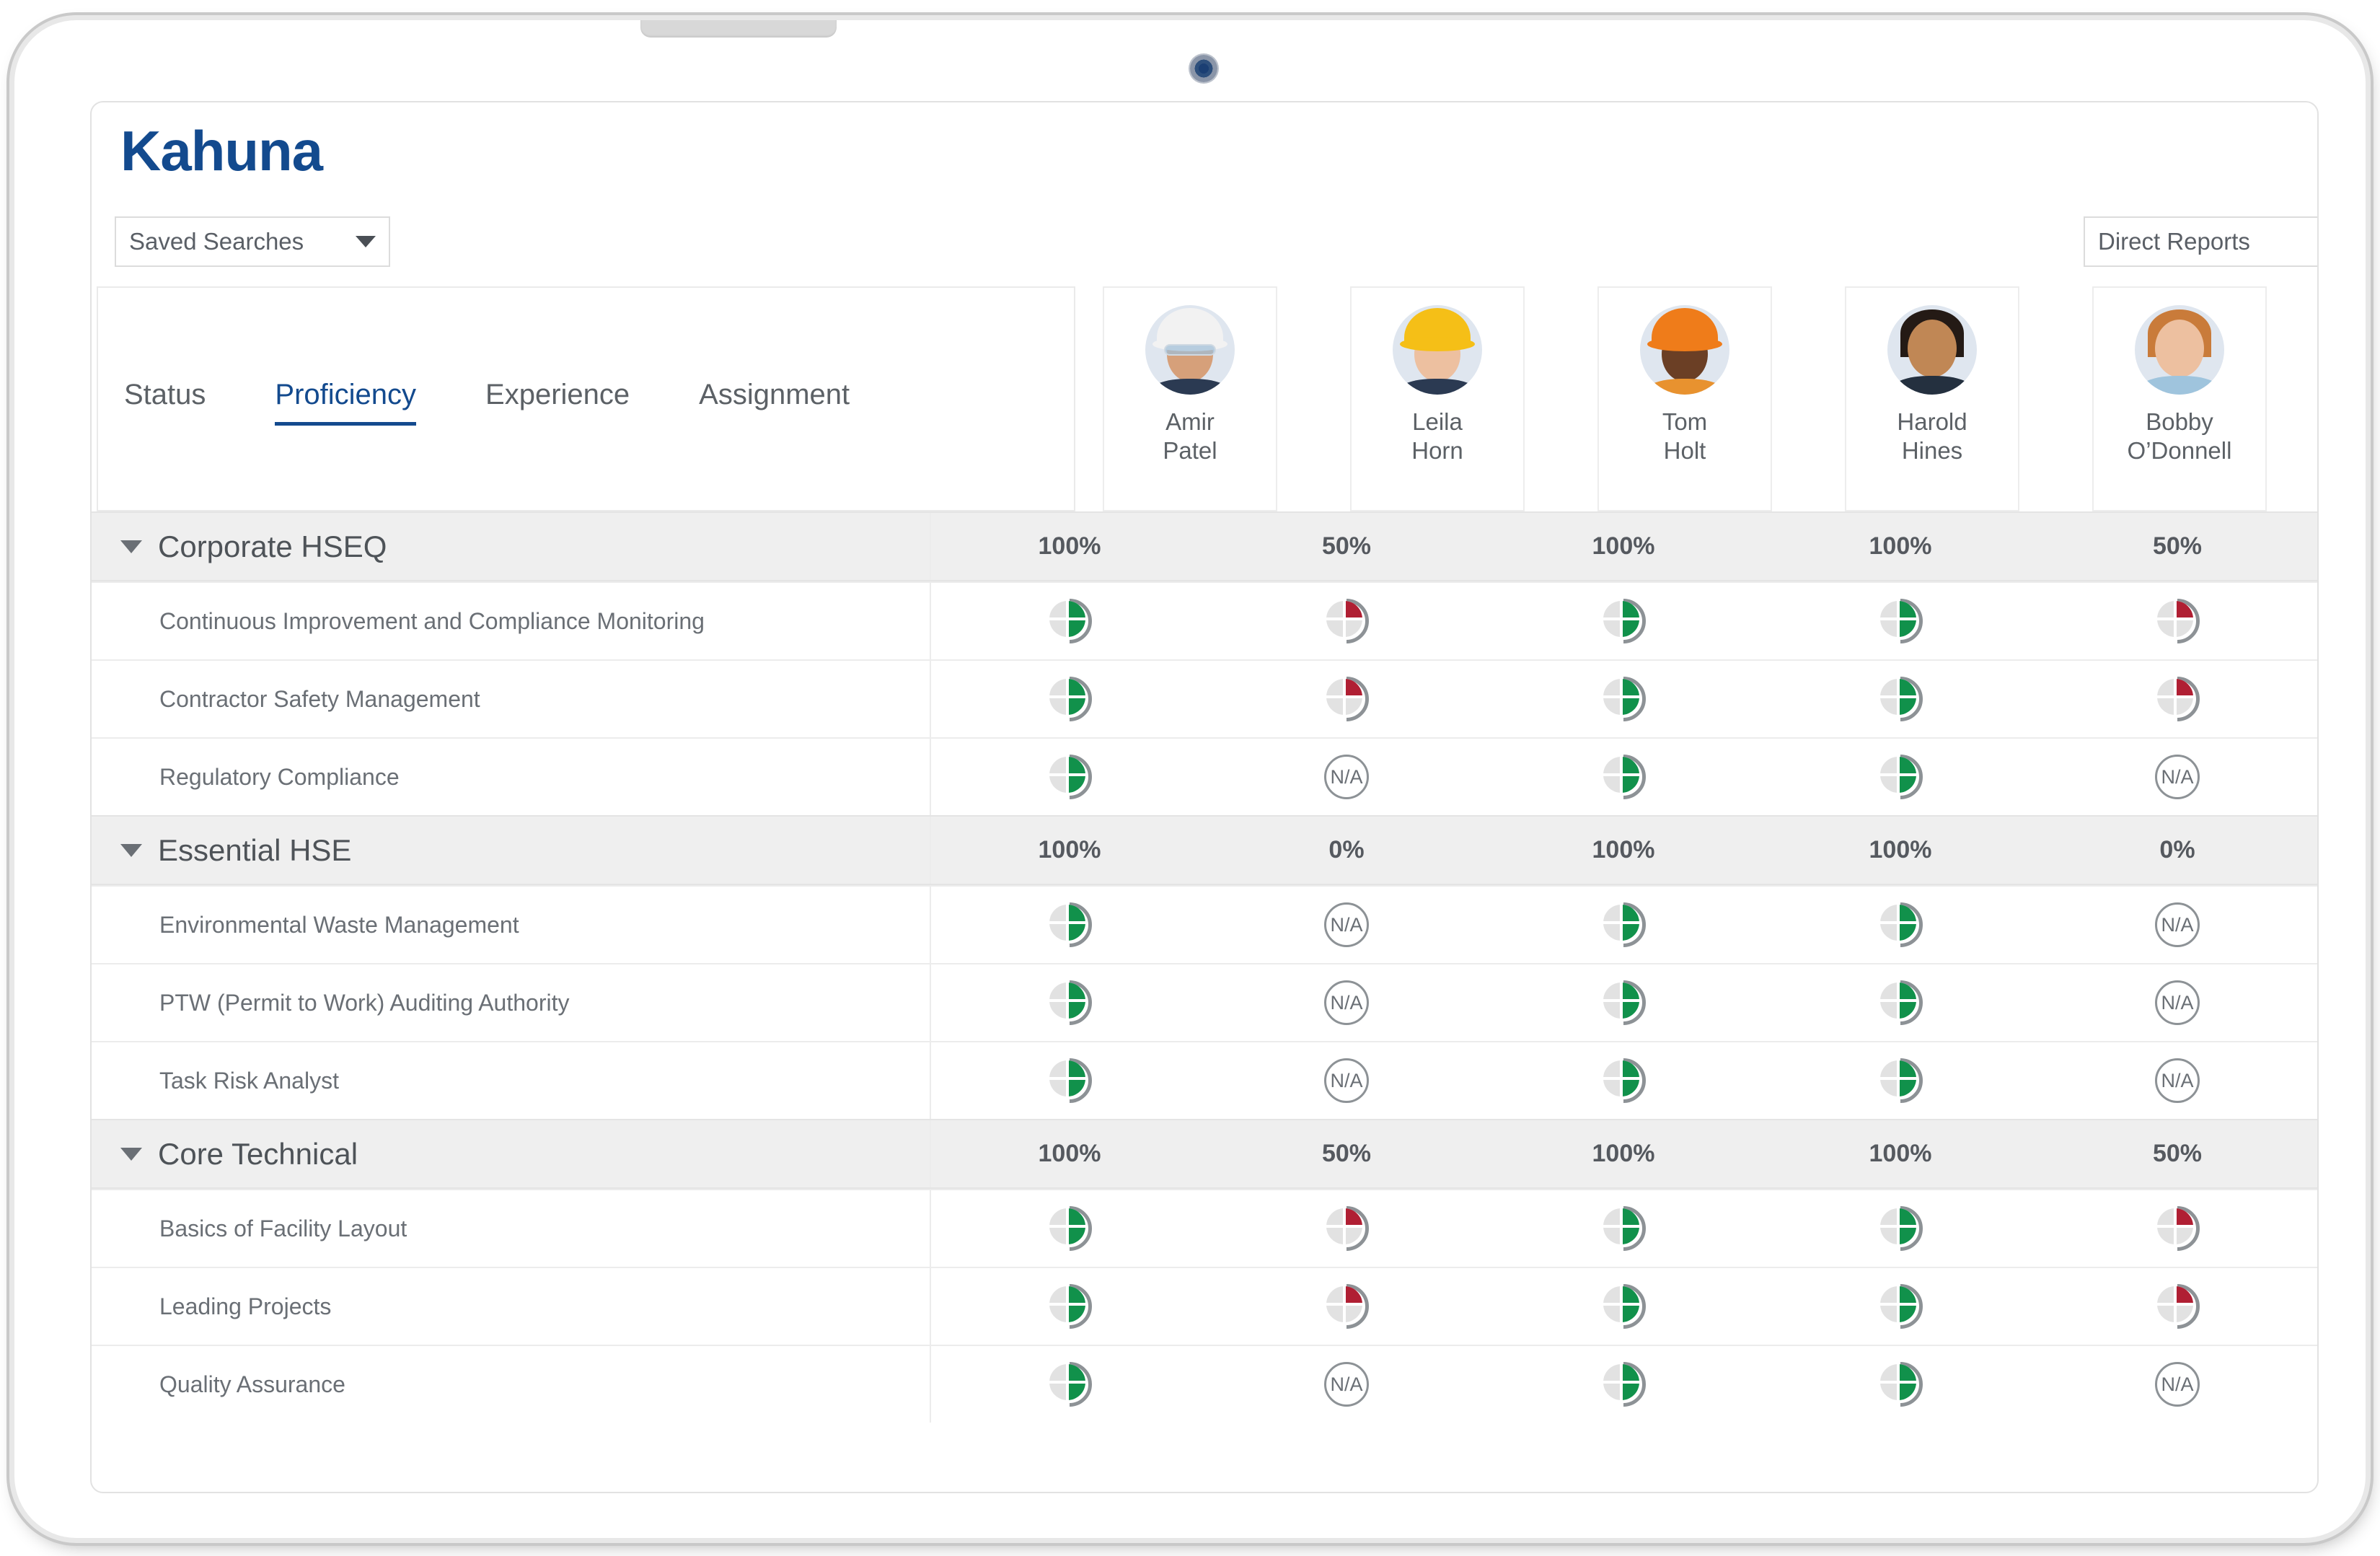 Image resolution: width=2380 pixels, height=1556 pixels. I want to click on tab-proficiency: Proficiency, so click(345, 402).